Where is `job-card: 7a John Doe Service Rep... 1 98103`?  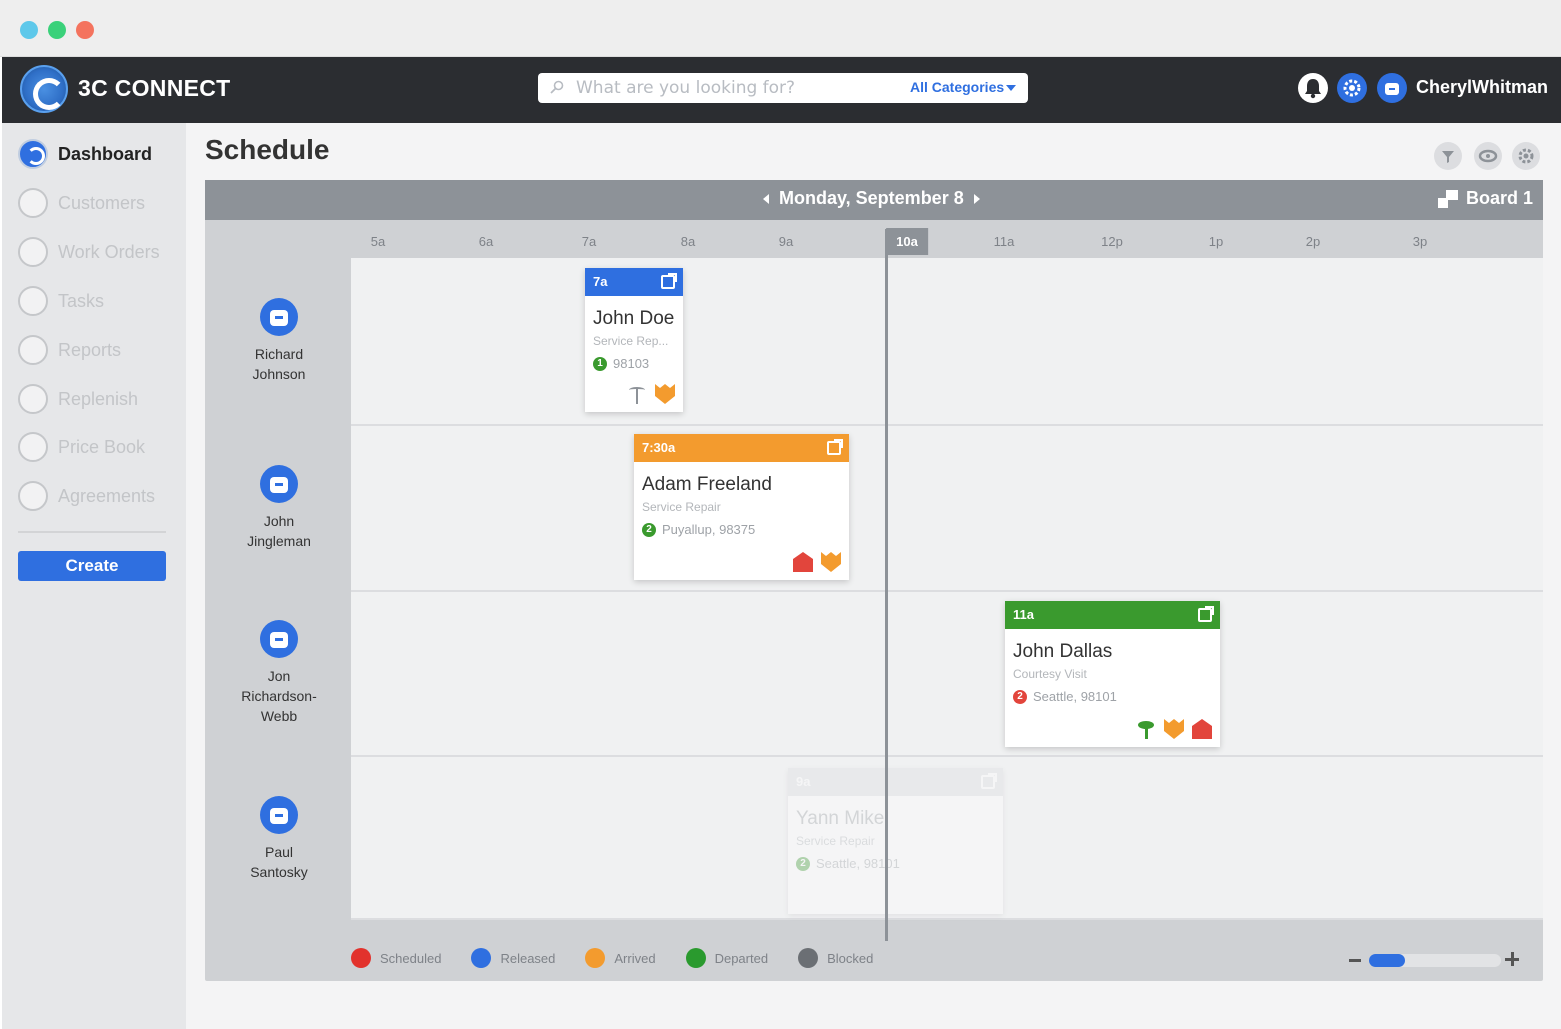 job-card: 7a John Doe Service Rep... 1 98103 is located at coordinates (634, 340).